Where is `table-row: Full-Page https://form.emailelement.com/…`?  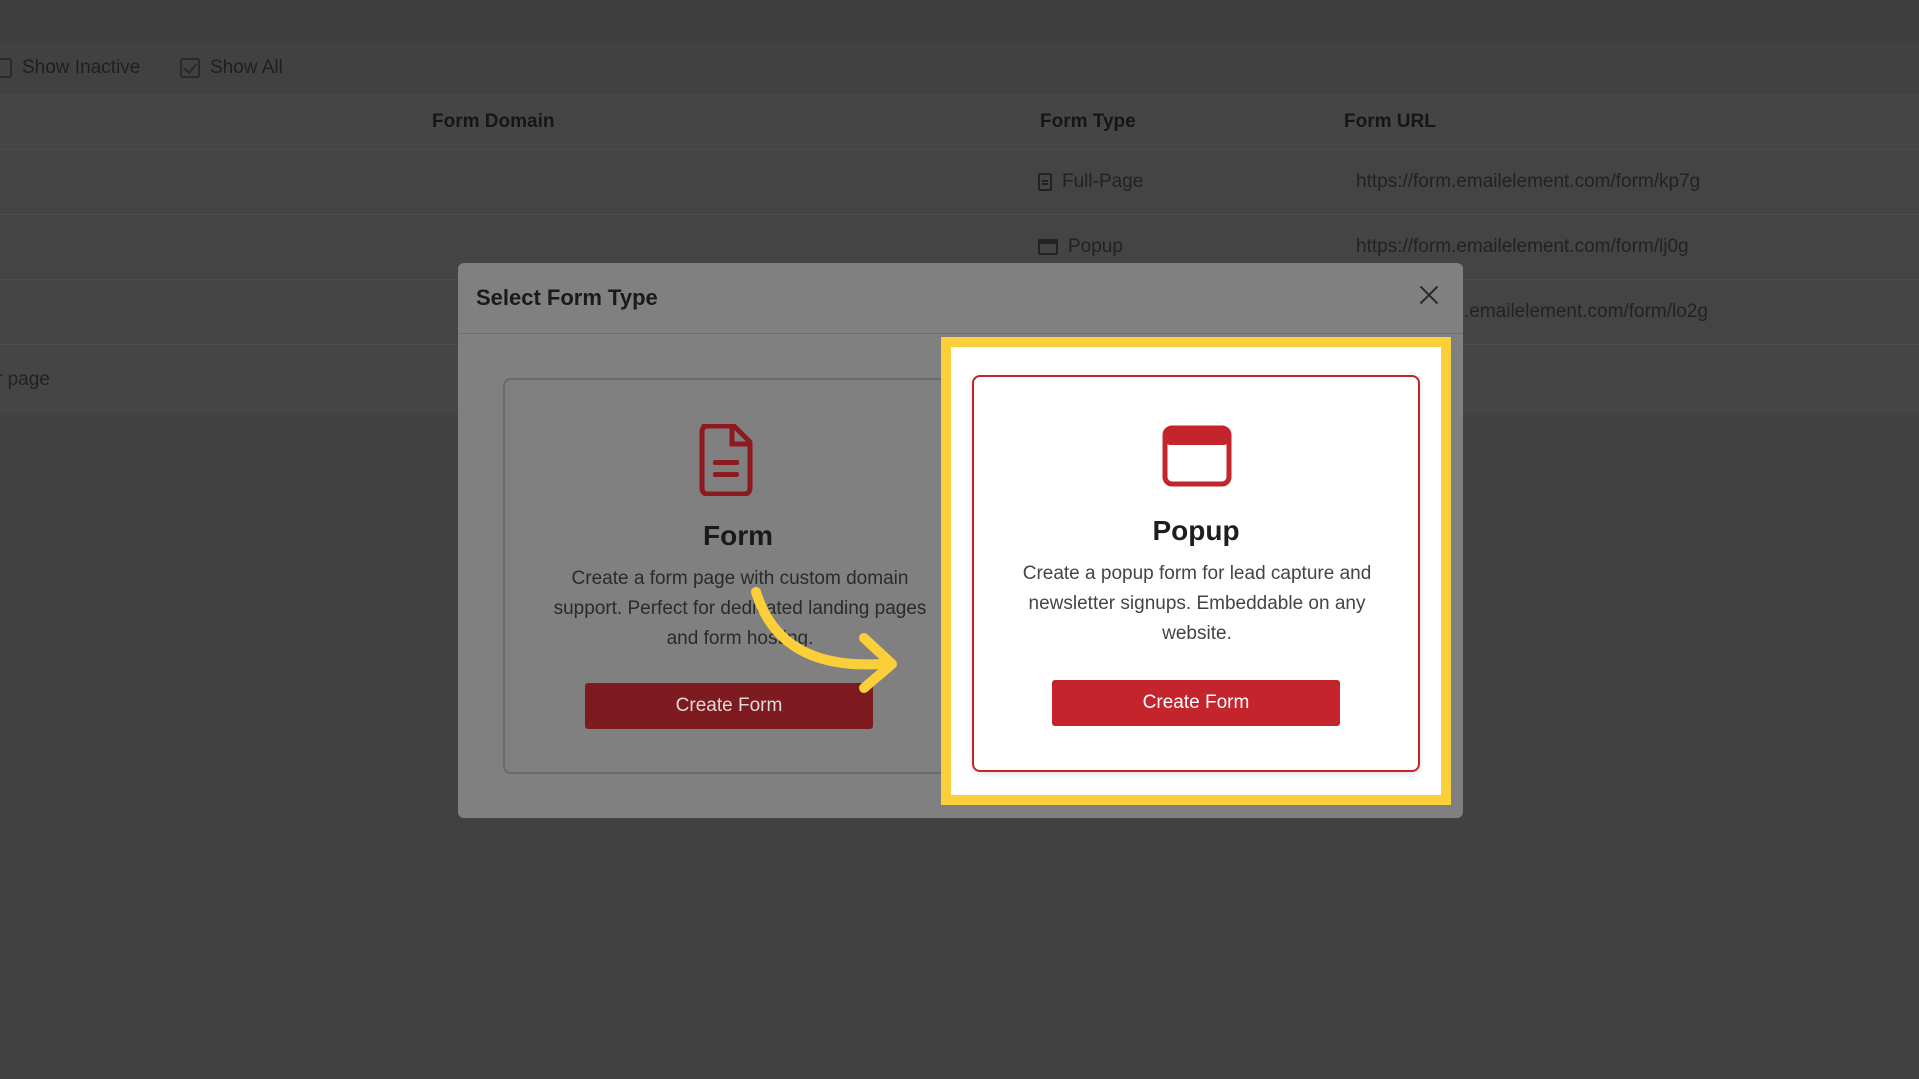
table-row: Full-Page https://form.emailelement.com/… is located at coordinates (959, 182).